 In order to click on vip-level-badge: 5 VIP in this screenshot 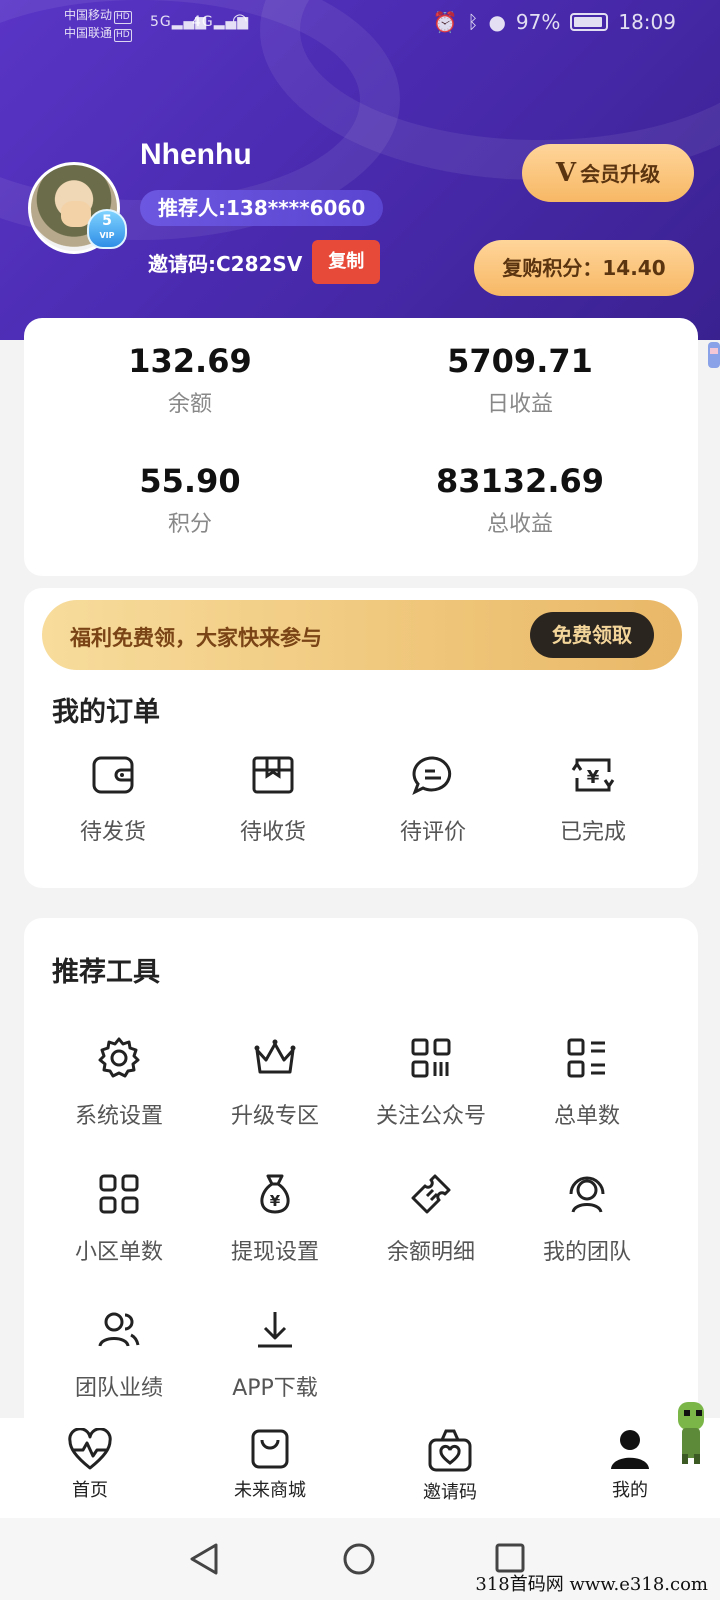, I will do `click(107, 229)`.